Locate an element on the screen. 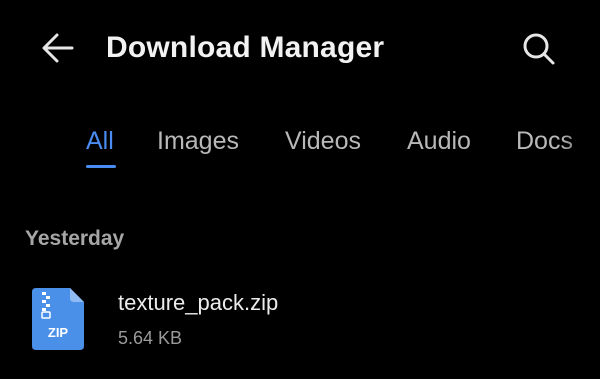 The image size is (600, 379). arrow-left-icon is located at coordinates (58, 48).